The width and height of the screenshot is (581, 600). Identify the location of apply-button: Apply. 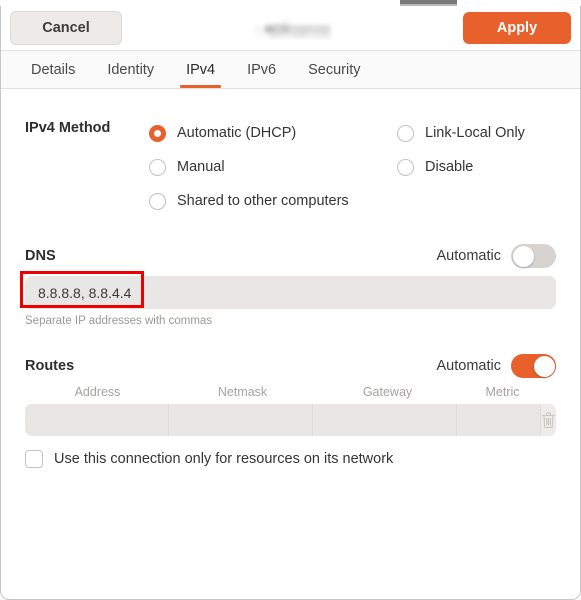
(517, 28).